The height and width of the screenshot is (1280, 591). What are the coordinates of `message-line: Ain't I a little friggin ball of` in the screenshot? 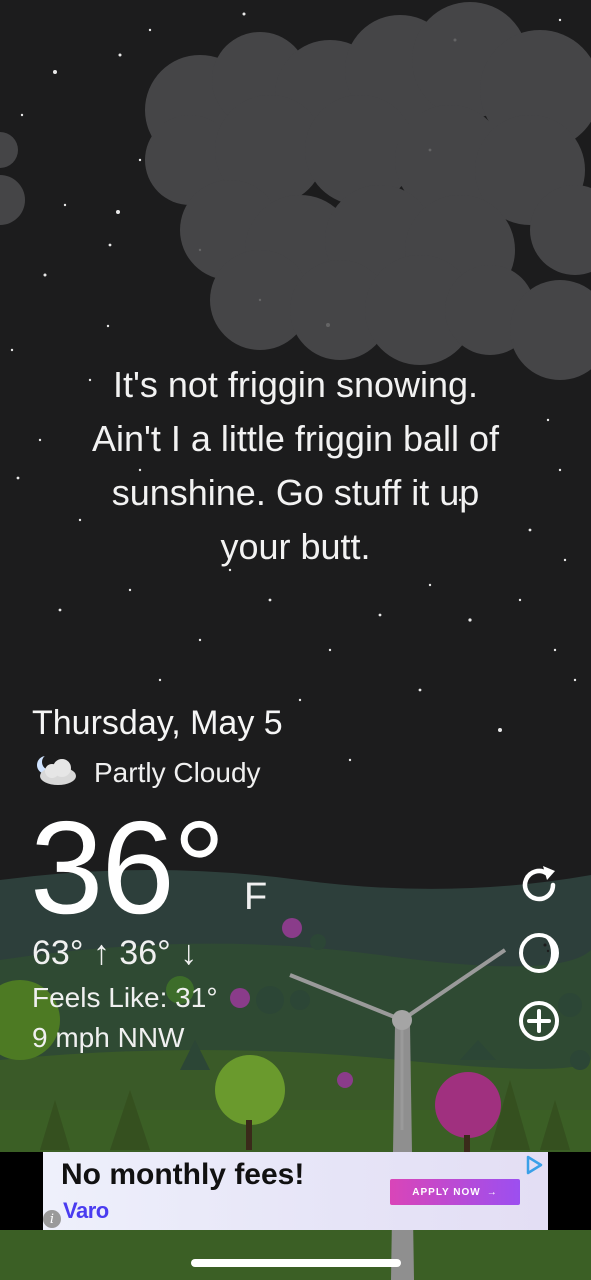 It's located at (295, 438).